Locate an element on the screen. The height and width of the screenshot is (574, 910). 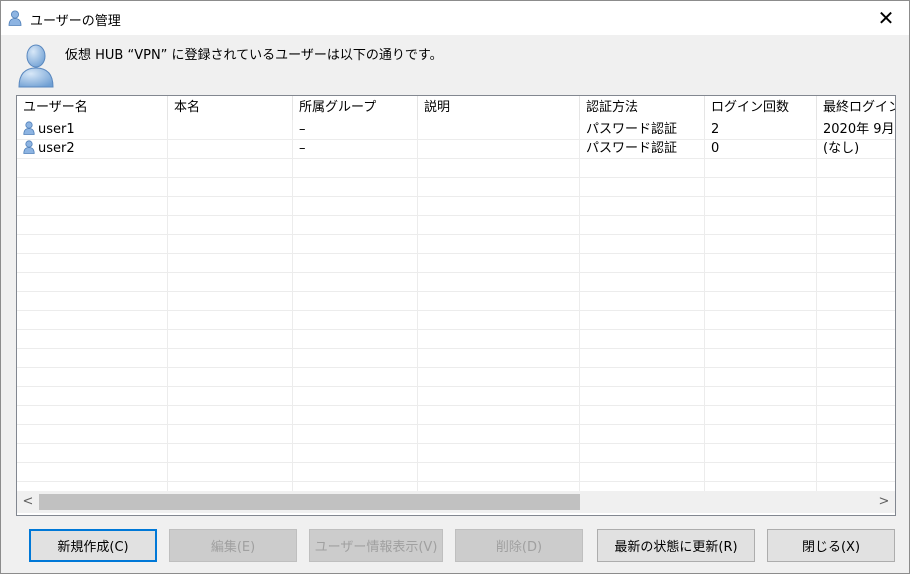
table-row: user1 – パスワード認証 2 2020年 9月 is located at coordinates (456, 129).